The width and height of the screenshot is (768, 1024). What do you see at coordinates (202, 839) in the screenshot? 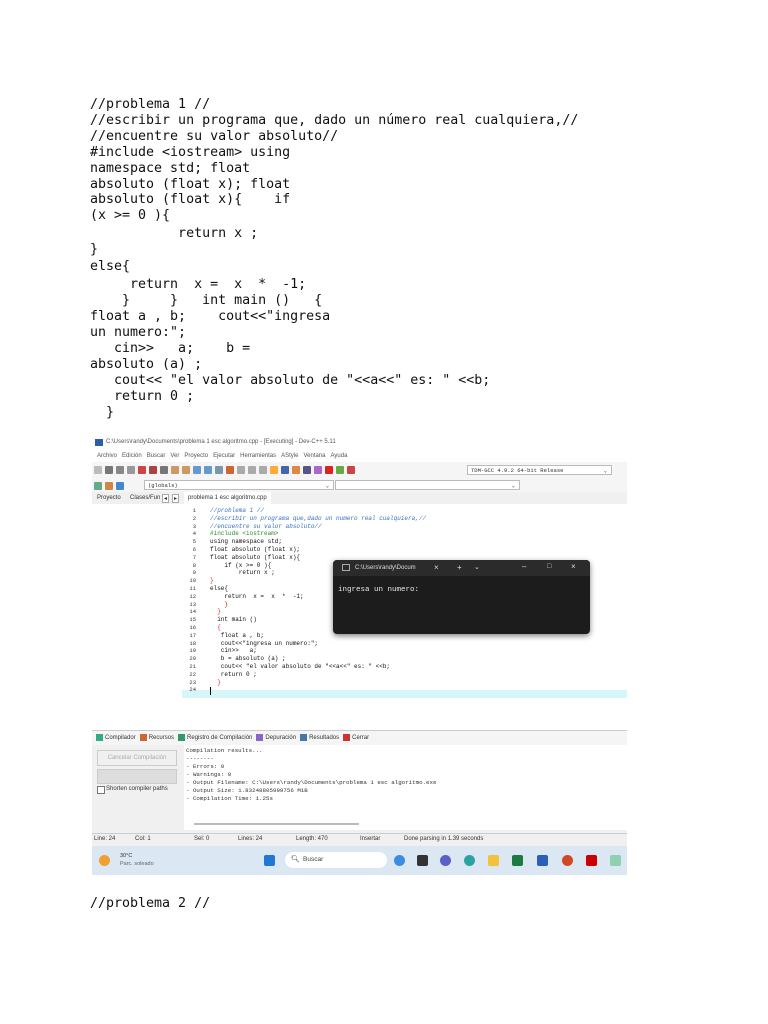
I see `status-sel: Sel: 0` at bounding box center [202, 839].